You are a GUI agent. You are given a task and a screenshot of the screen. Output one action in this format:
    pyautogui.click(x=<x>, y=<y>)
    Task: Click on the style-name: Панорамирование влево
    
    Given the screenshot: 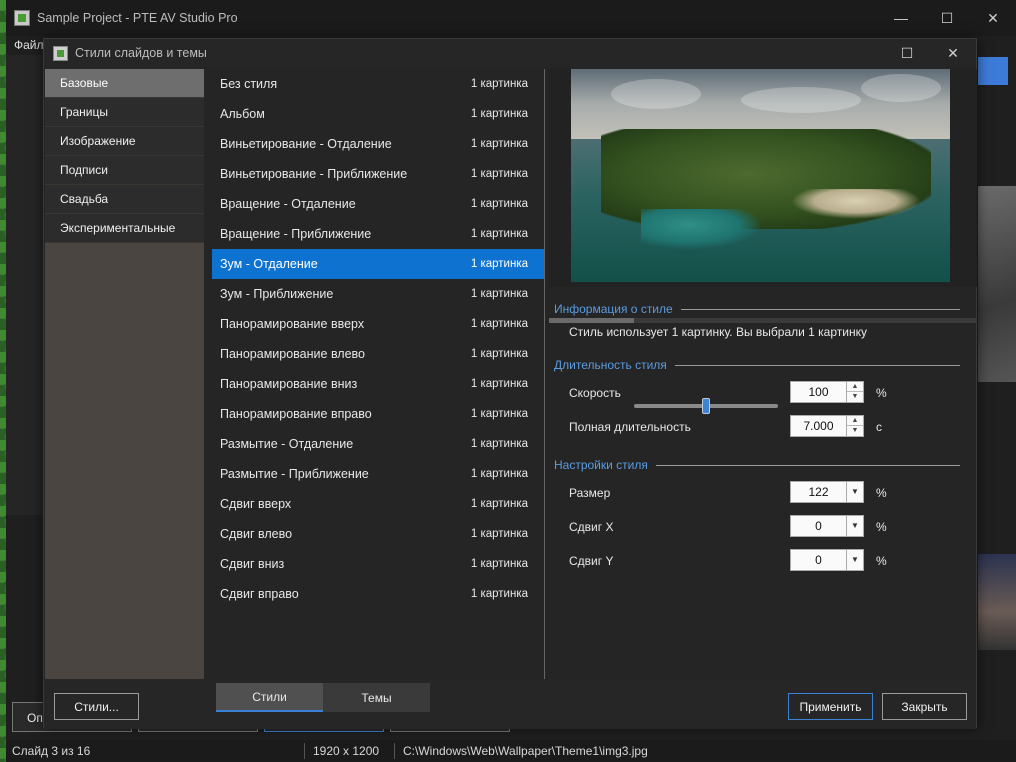 What is the action you would take?
    pyautogui.click(x=292, y=354)
    